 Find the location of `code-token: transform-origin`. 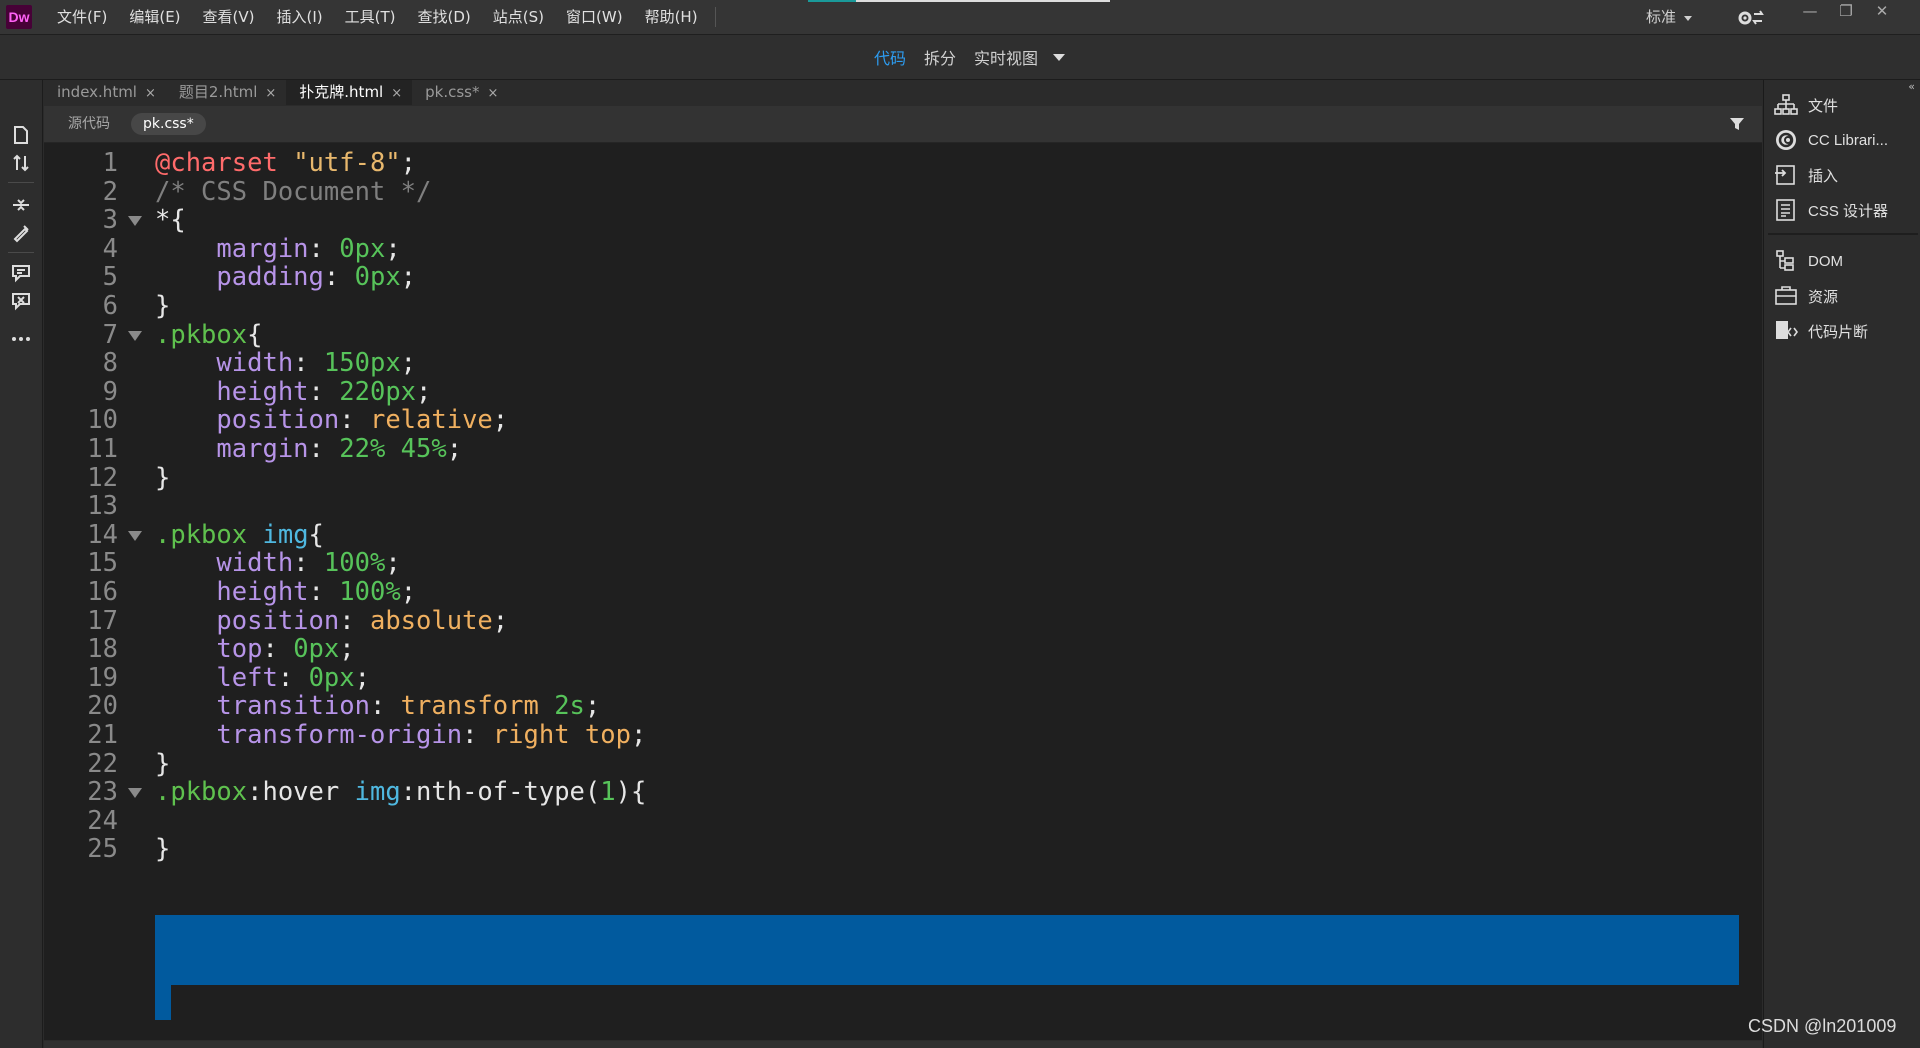

code-token: transform-origin is located at coordinates (339, 735).